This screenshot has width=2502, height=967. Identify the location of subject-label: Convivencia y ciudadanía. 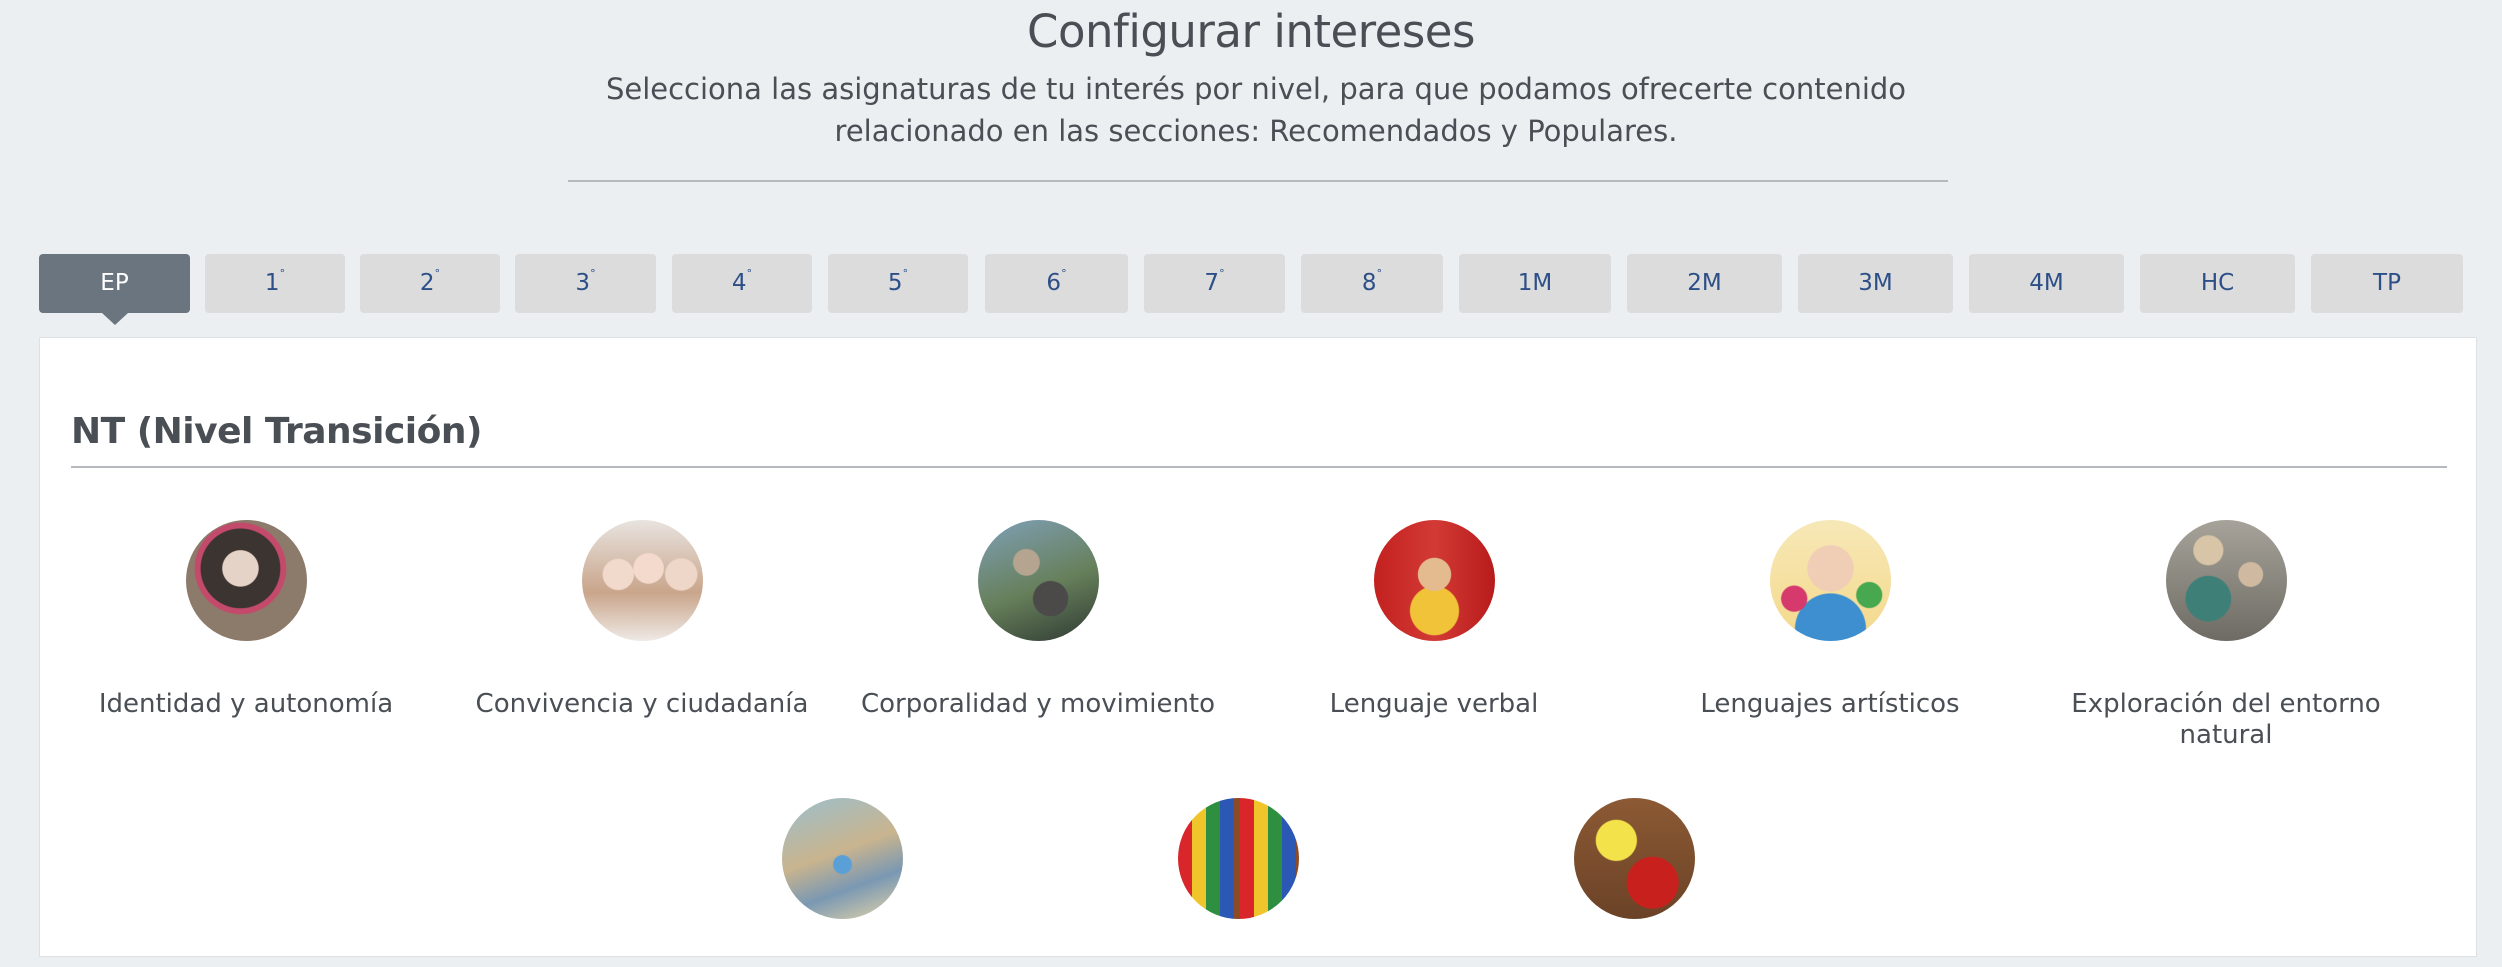
(642, 704).